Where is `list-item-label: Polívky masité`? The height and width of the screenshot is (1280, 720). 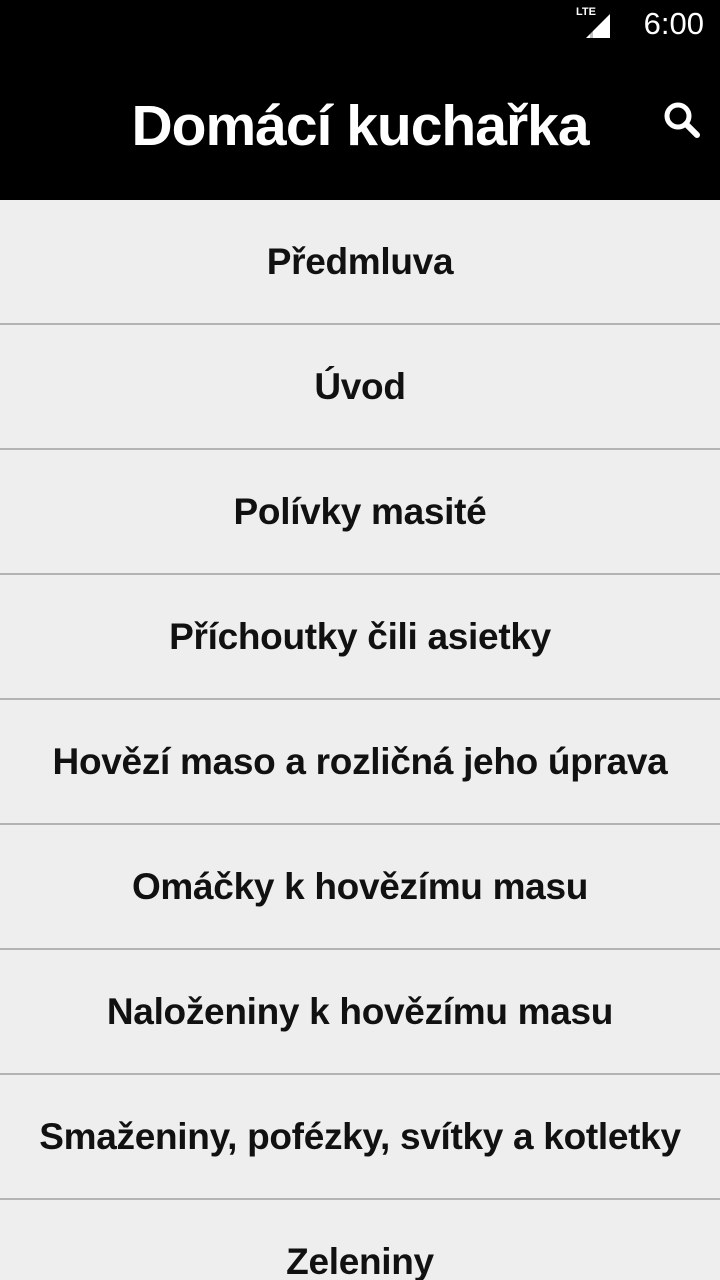 list-item-label: Polívky masité is located at coordinates (360, 511).